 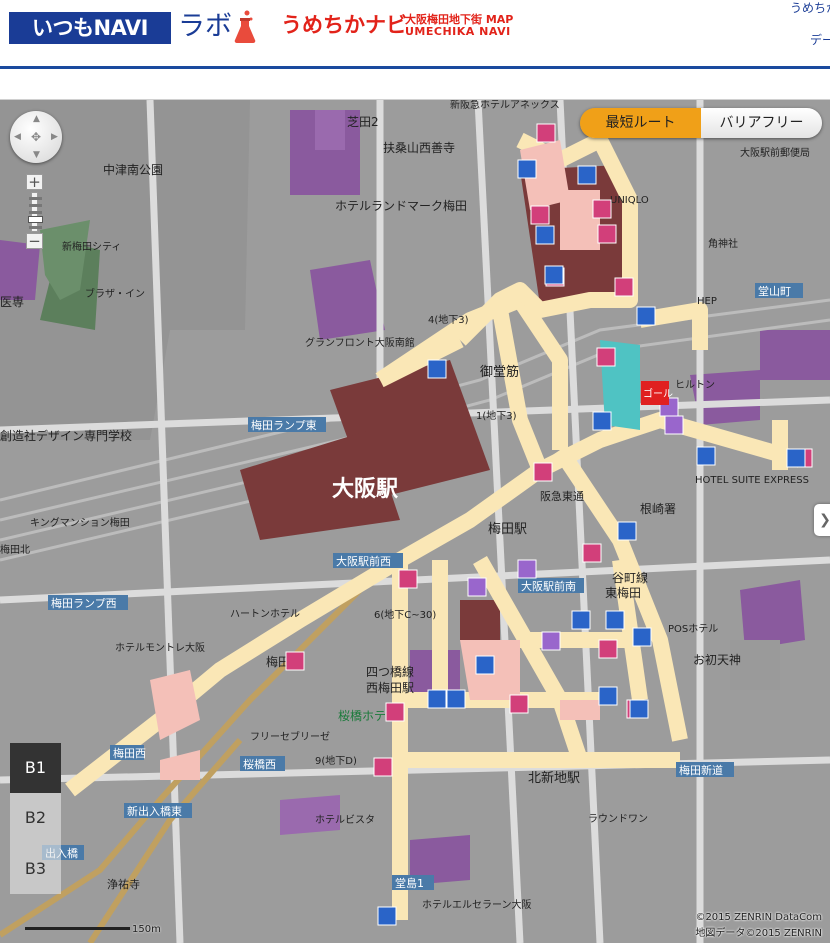 What do you see at coordinates (90, 28) in the screenshot?
I see `itsumo-navi-logo: いつもNAVI` at bounding box center [90, 28].